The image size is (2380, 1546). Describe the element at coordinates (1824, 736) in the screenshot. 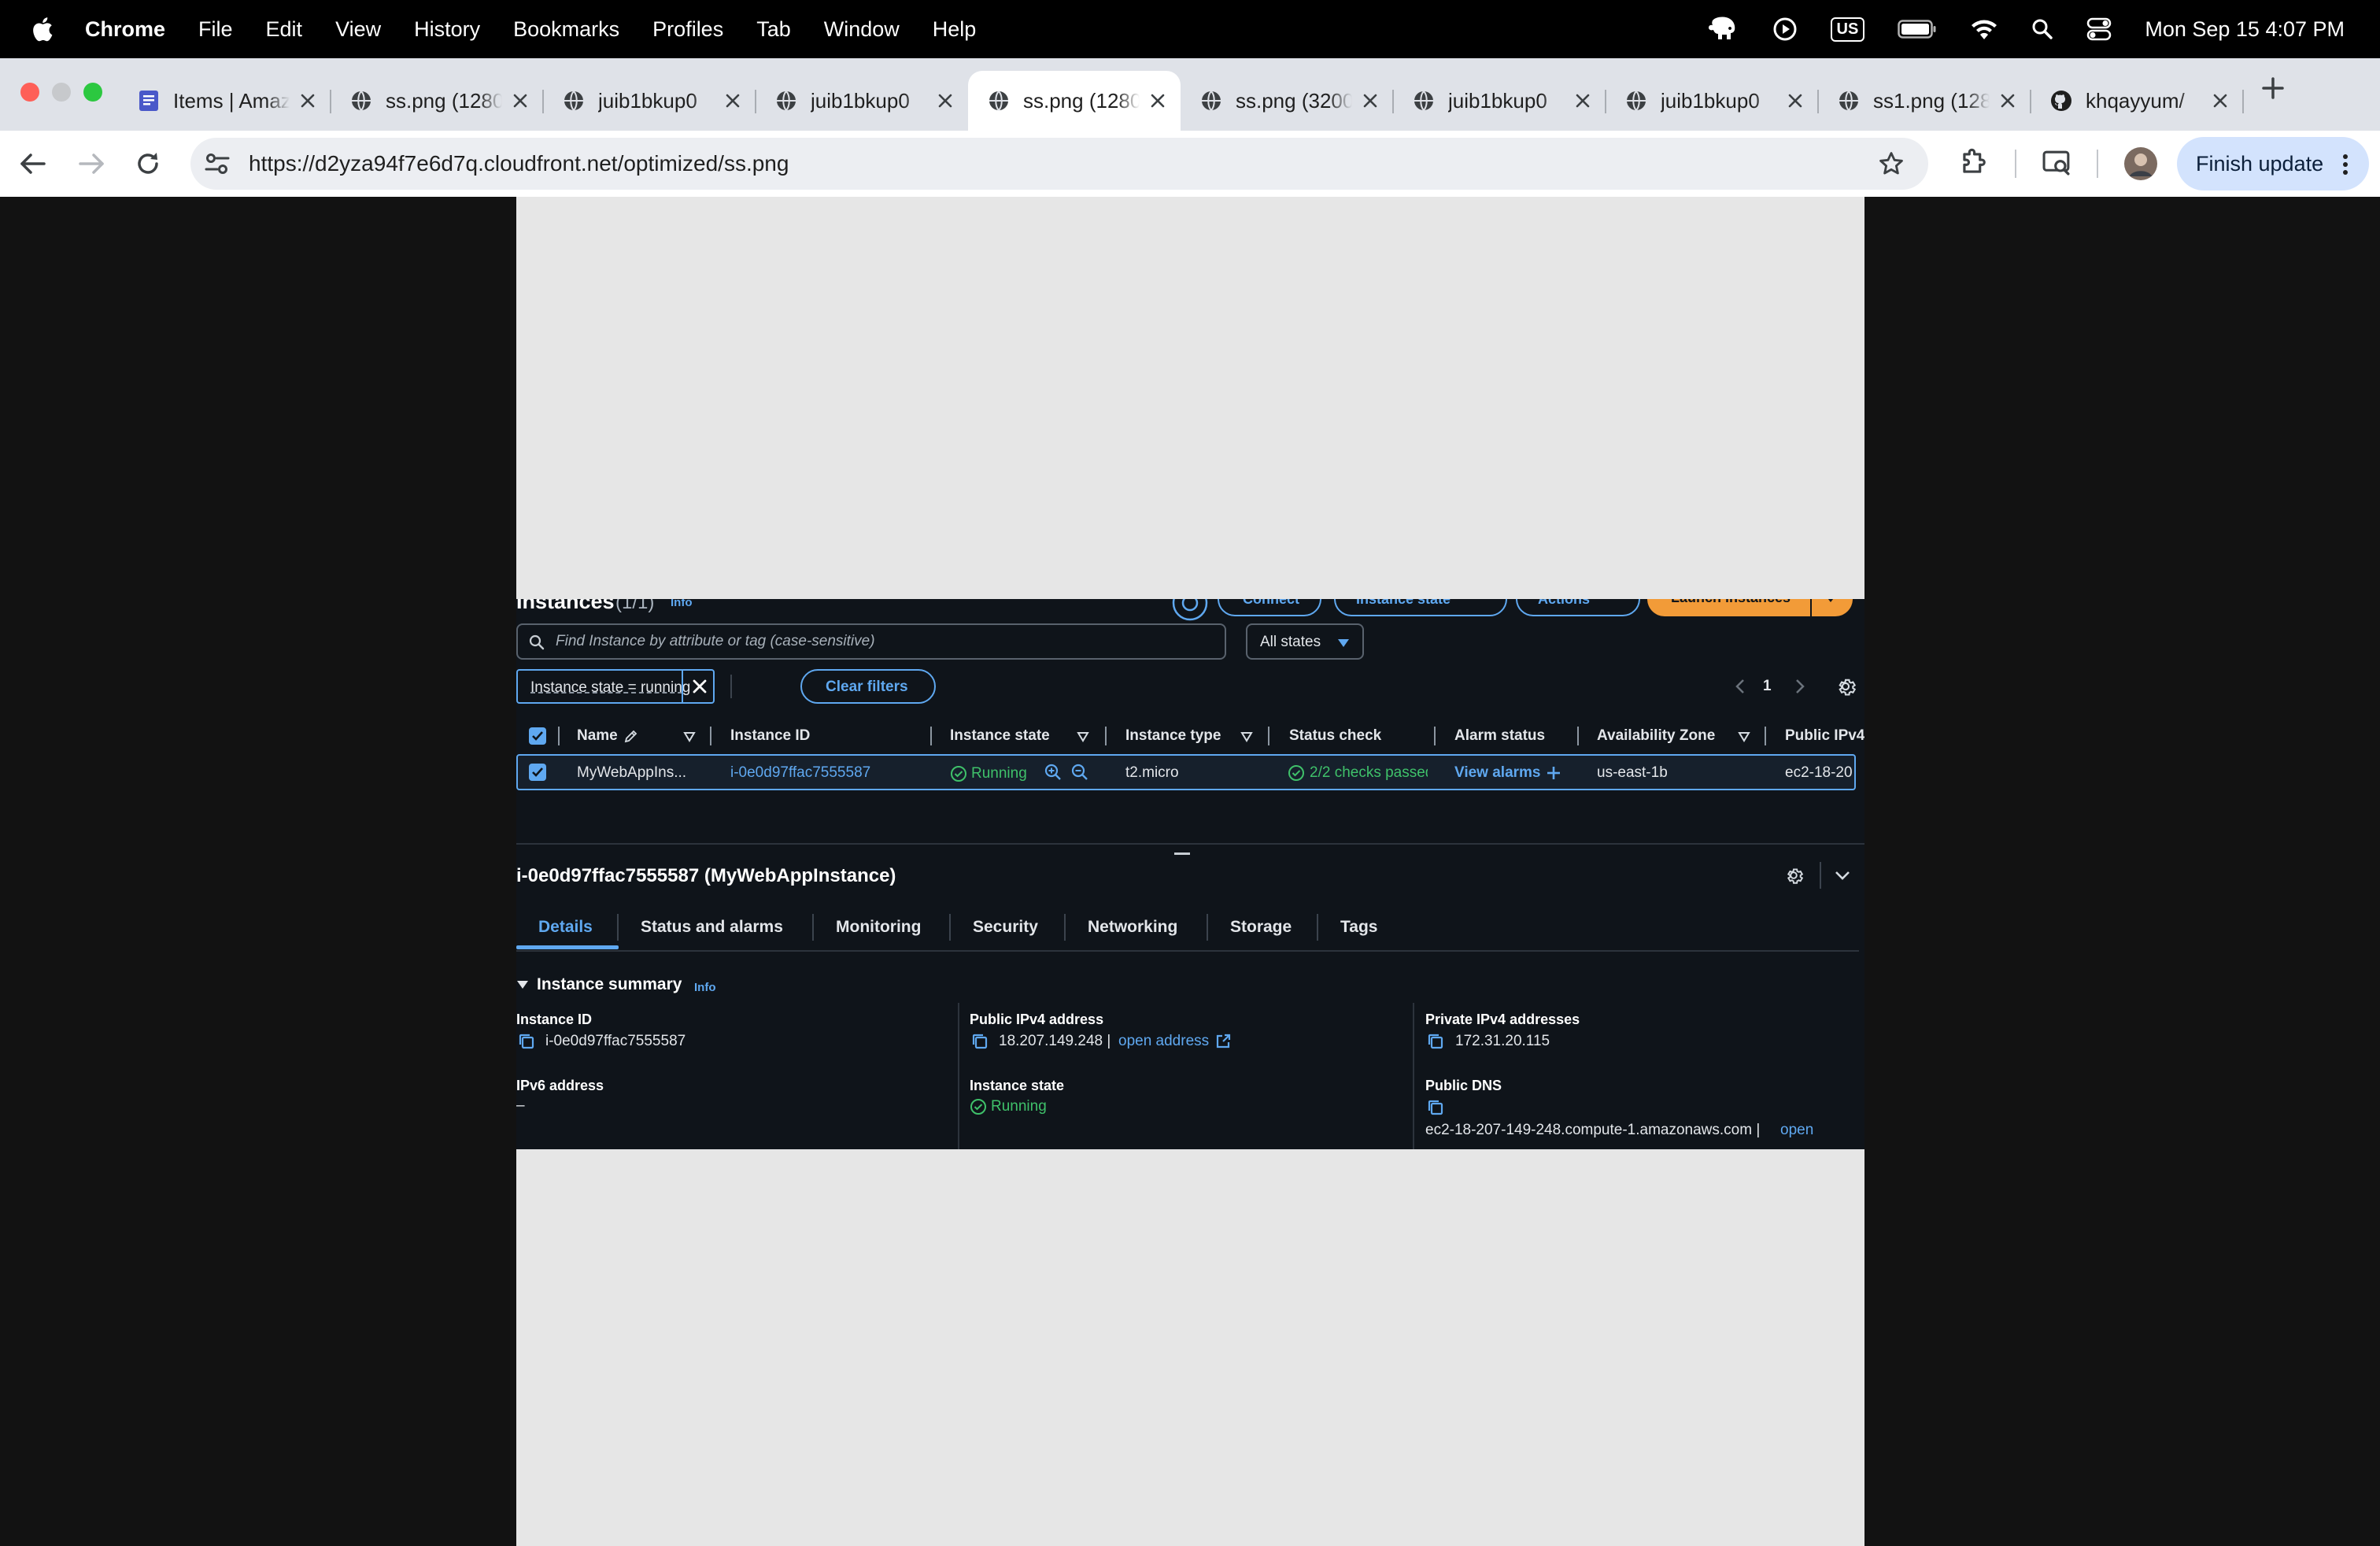

I see `column-header-public-ipv4: Public IPv4` at that location.